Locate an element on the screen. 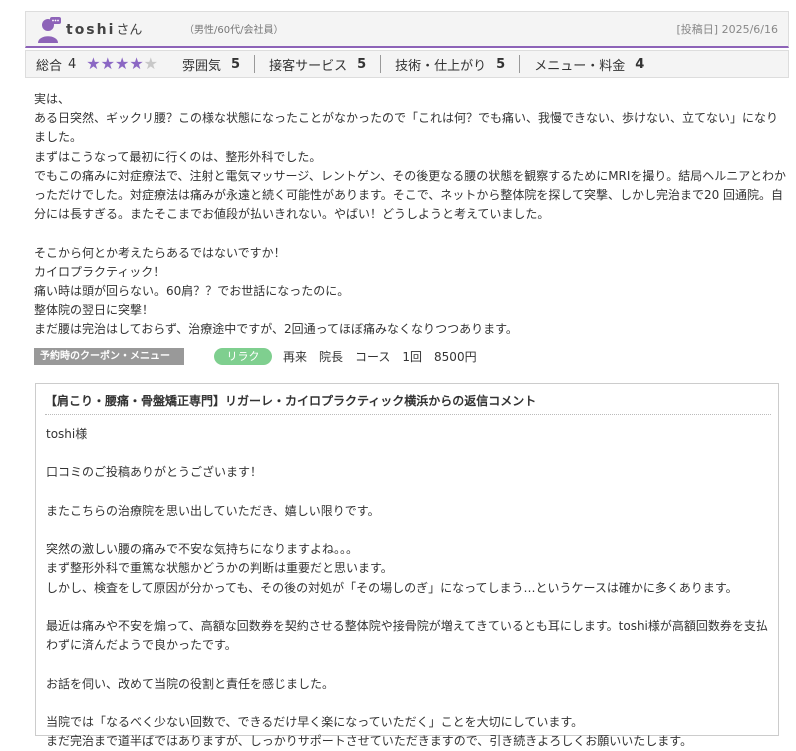 The height and width of the screenshot is (751, 796). rating-label: 雰囲気 is located at coordinates (202, 66).